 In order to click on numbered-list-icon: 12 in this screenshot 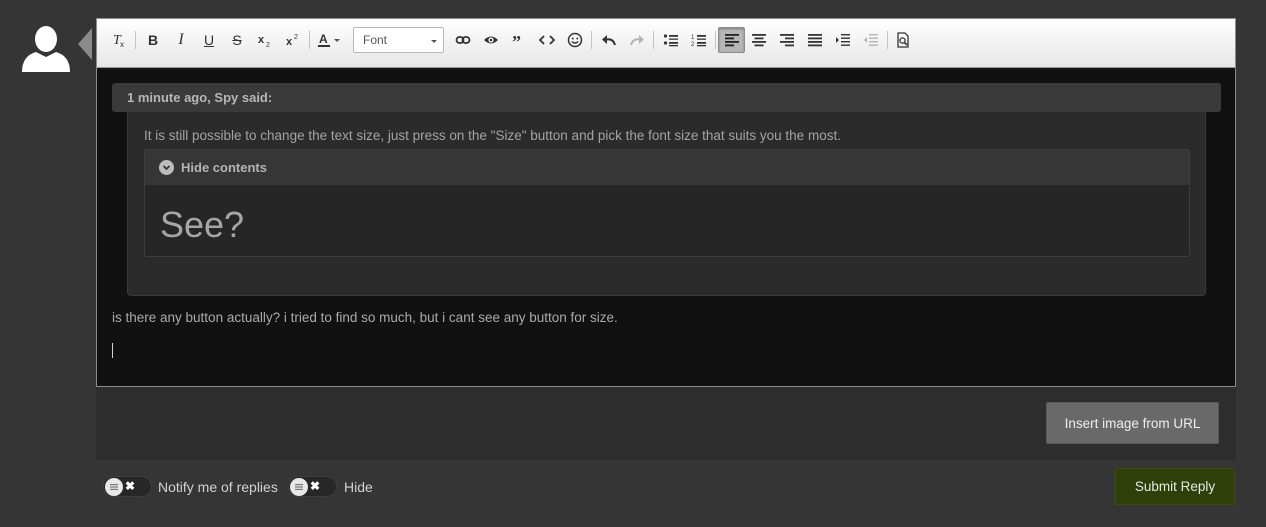, I will do `click(699, 40)`.